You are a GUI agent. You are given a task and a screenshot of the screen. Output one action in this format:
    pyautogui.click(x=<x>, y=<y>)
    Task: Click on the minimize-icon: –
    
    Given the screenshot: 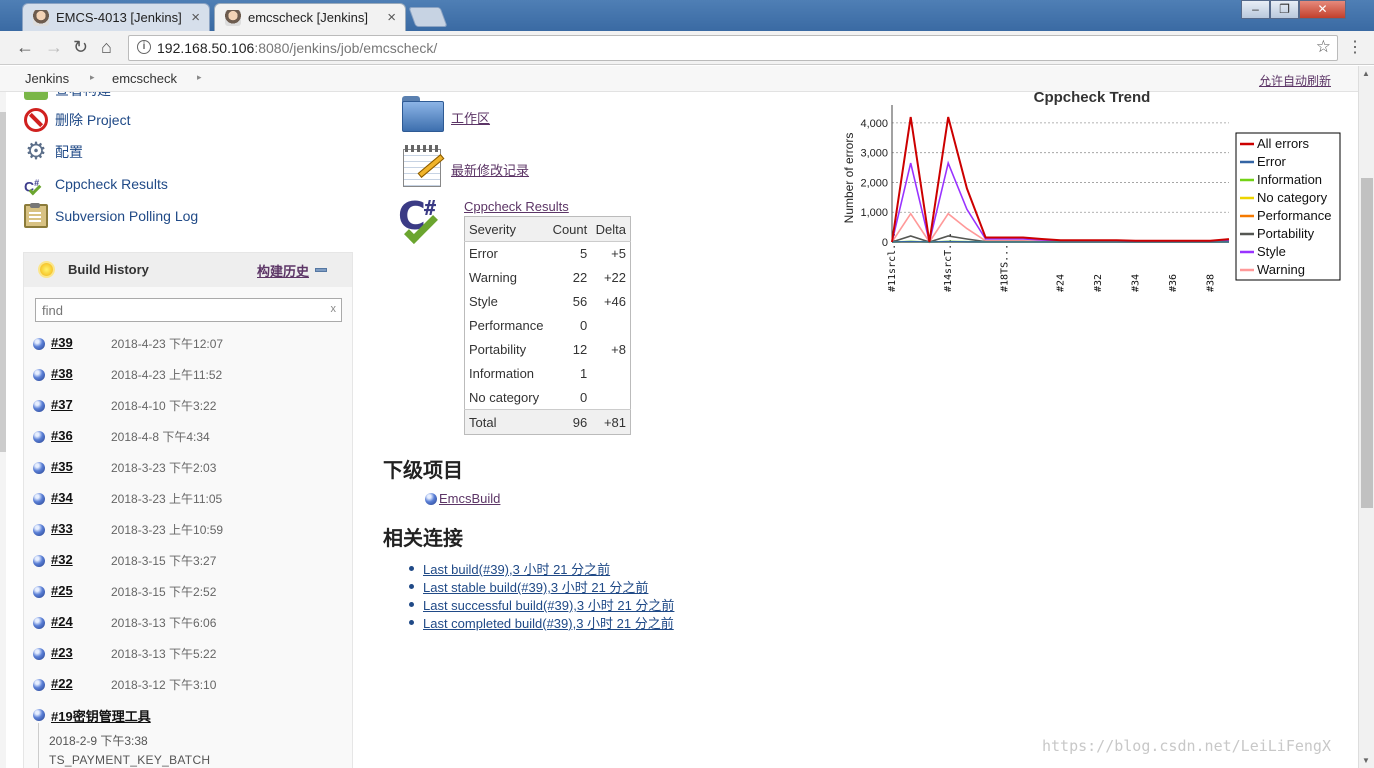 What is the action you would take?
    pyautogui.click(x=1255, y=9)
    